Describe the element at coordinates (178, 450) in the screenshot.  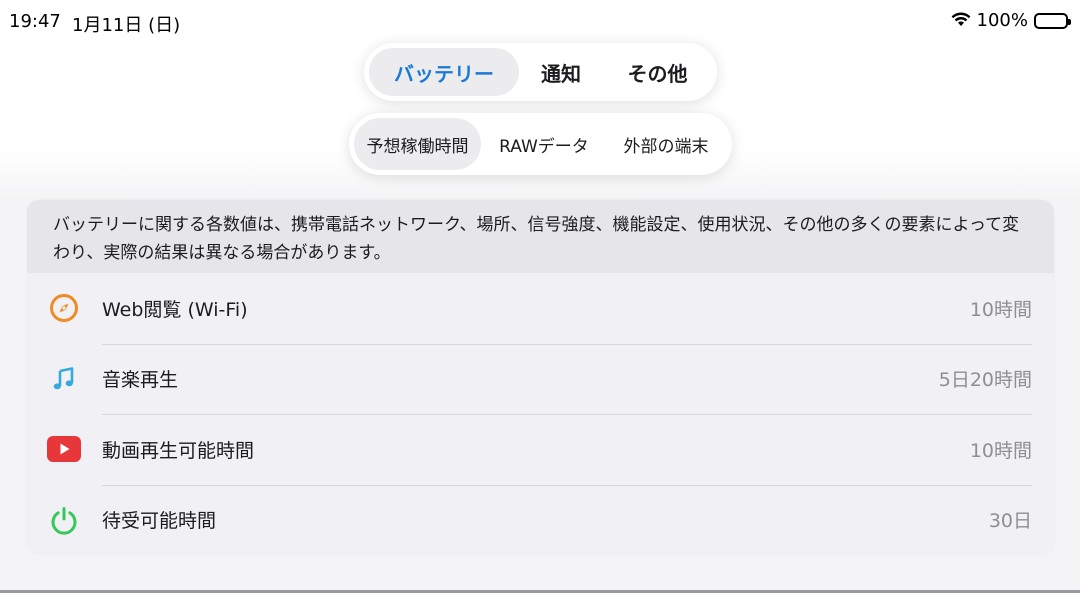
I see `row-label: 動画再生可能時間` at that location.